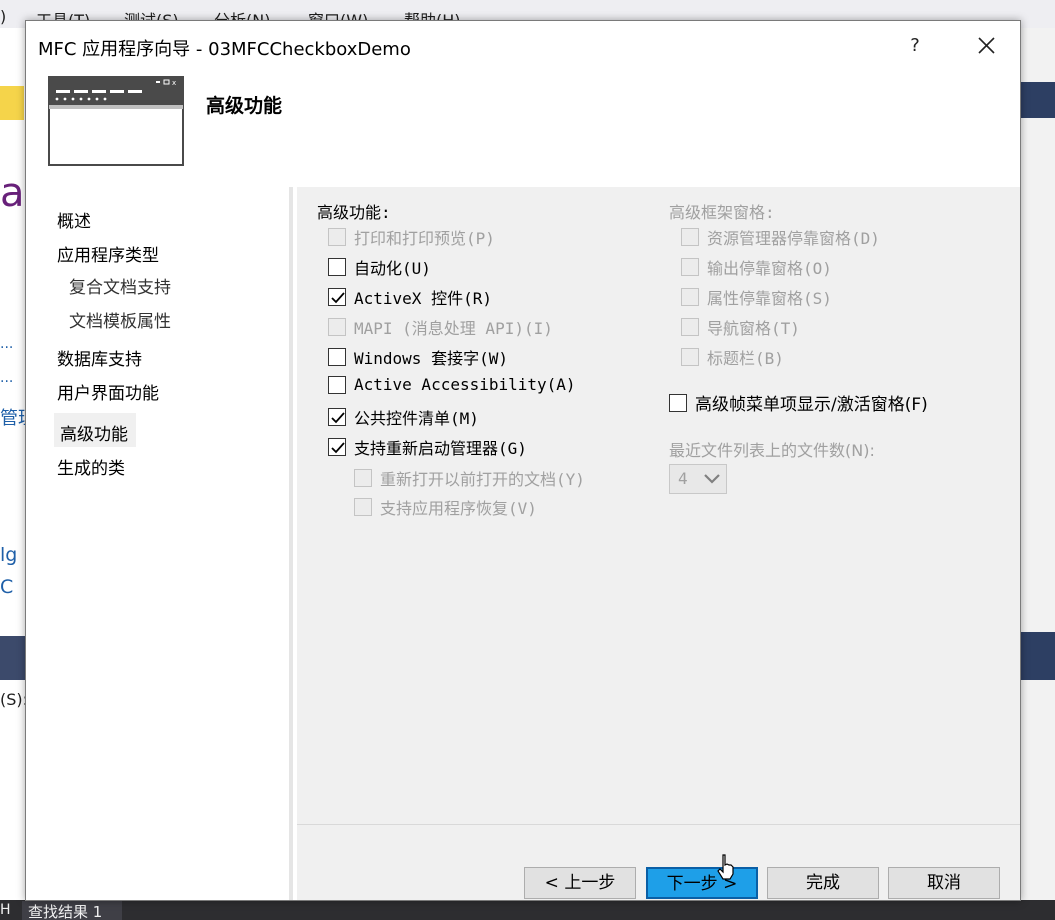 Image resolution: width=1055 pixels, height=920 pixels. Describe the element at coordinates (712, 479) in the screenshot. I see `chevron-down-icon` at that location.